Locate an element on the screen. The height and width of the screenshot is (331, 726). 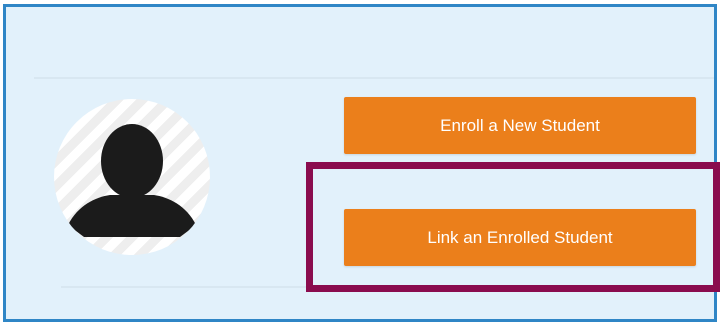
user-silhouette-icon is located at coordinates (132, 180).